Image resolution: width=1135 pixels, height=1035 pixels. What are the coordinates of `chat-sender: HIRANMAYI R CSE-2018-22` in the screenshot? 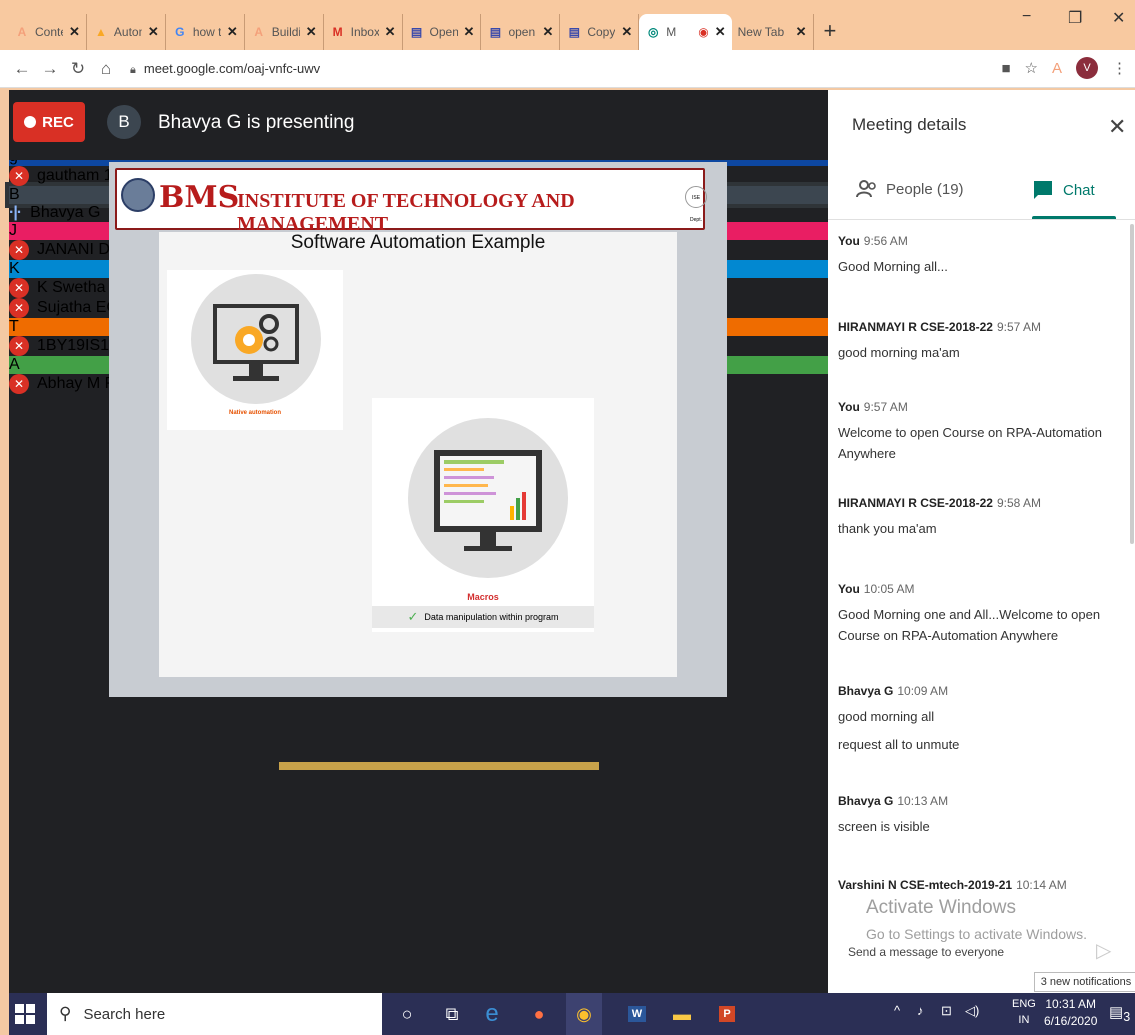 It's located at (915, 327).